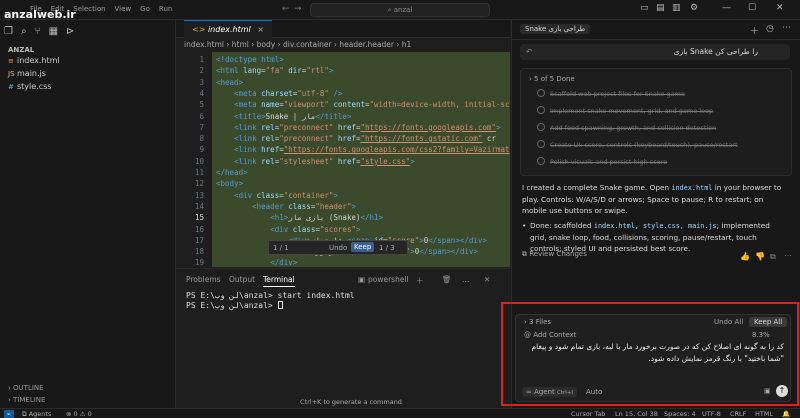  Describe the element at coordinates (204, 44) in the screenshot. I see `breadcrumb-item: index.html` at that location.